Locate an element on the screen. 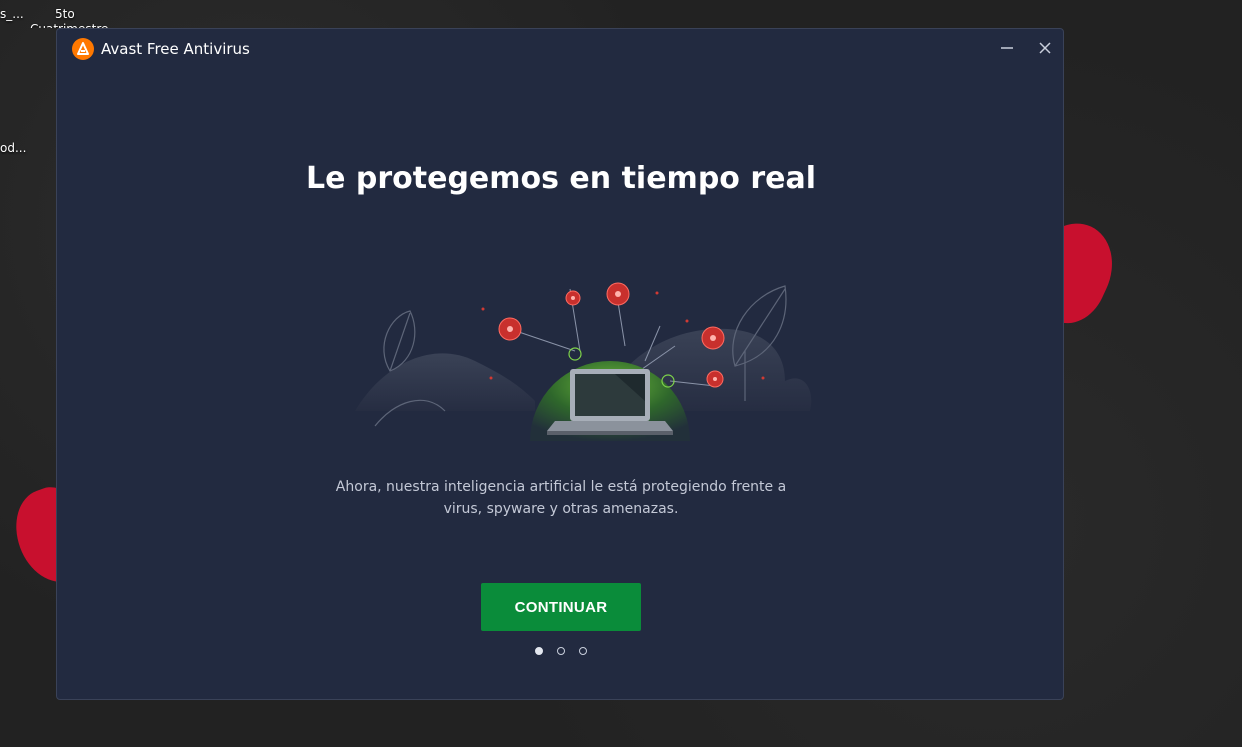 Image resolution: width=1242 pixels, height=747 pixels. app-title: Avast Free Antivirus is located at coordinates (175, 49).